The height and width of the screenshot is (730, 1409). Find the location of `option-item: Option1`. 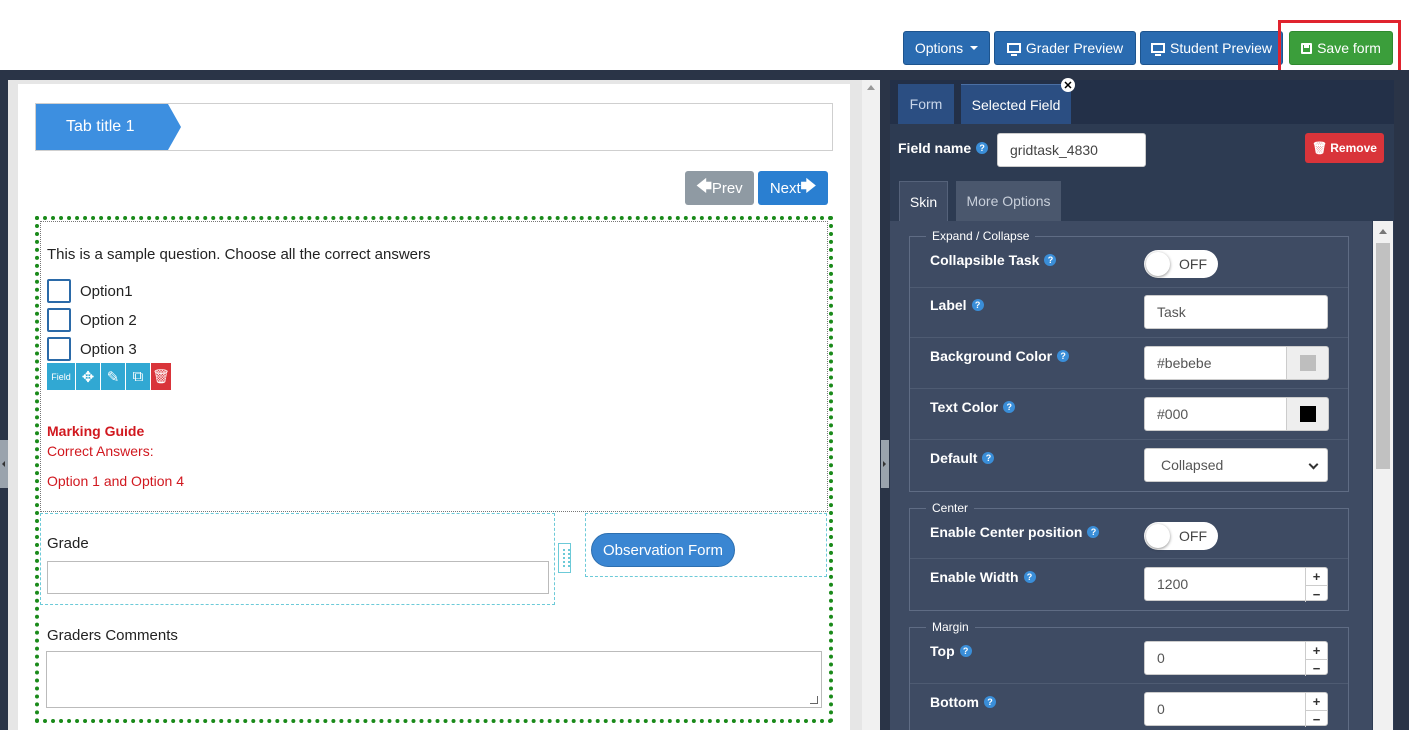

option-item: Option1 is located at coordinates (90, 291).